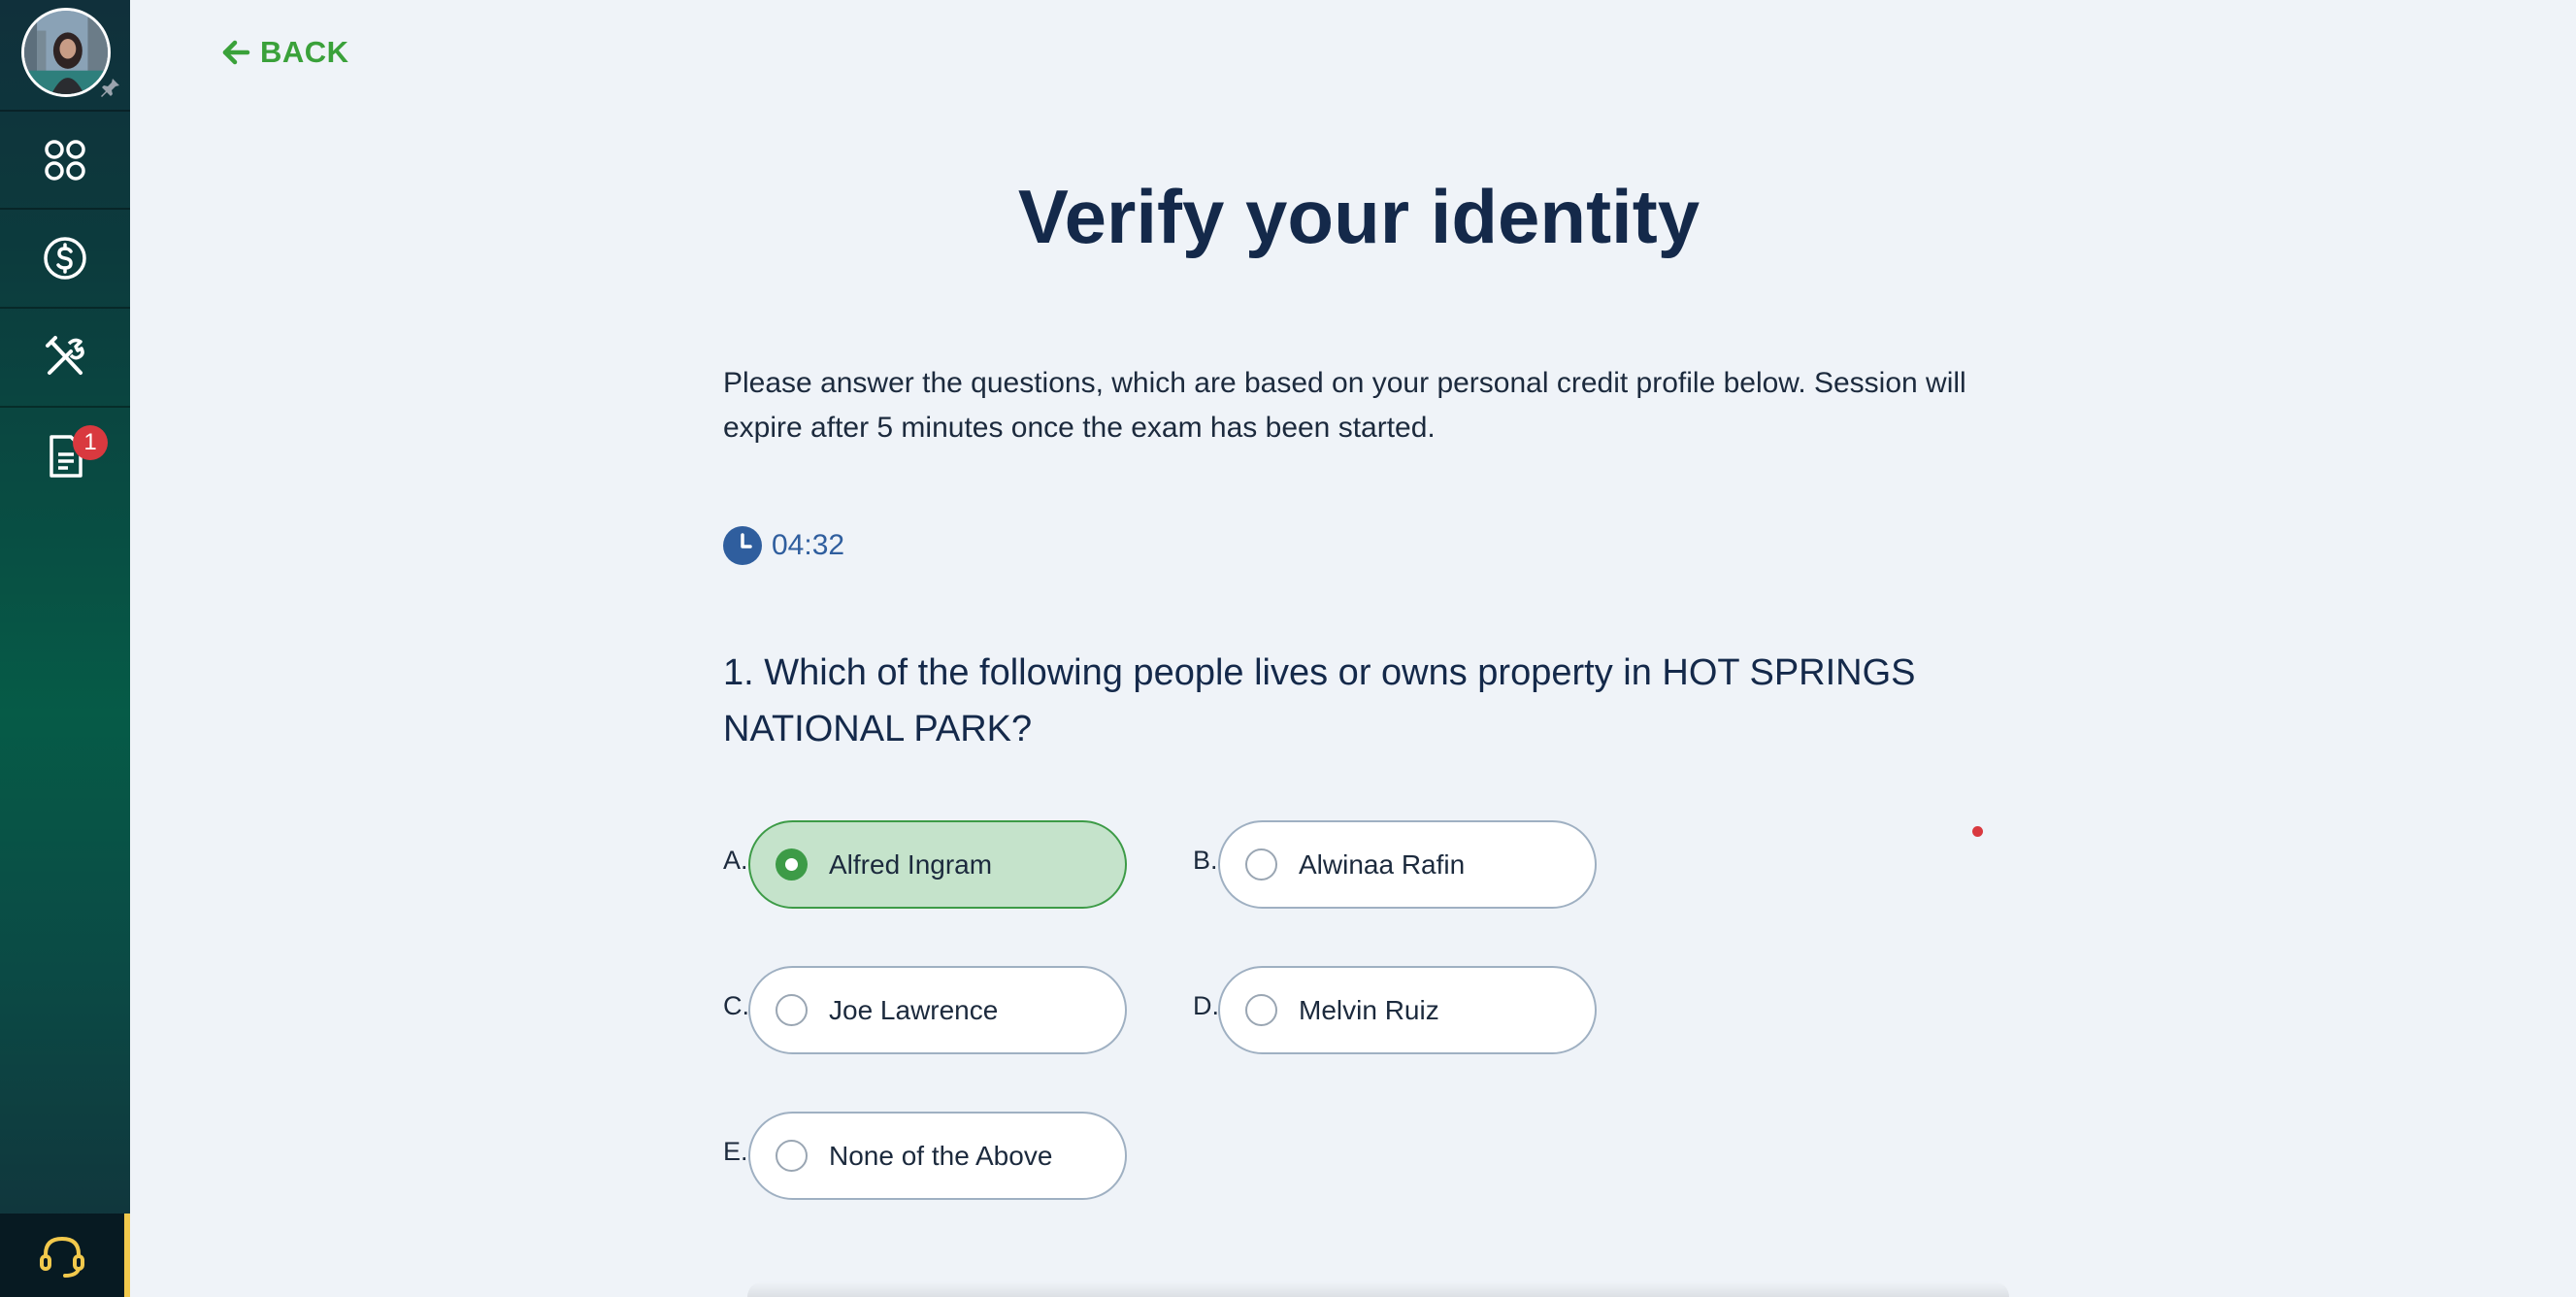 This screenshot has height=1297, width=2576. I want to click on arrow-left-icon, so click(236, 52).